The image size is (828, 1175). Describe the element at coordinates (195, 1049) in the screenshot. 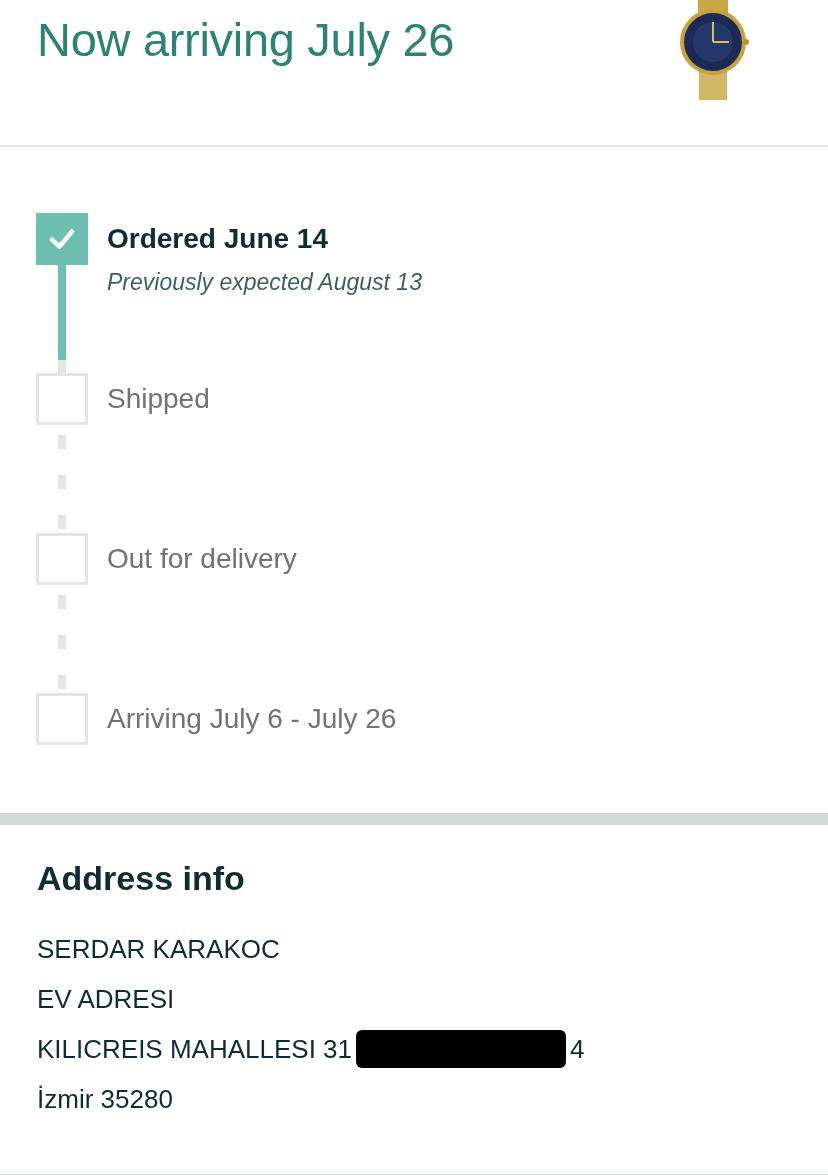

I see `address-line: KILICREIS MAHALLESI 31` at that location.